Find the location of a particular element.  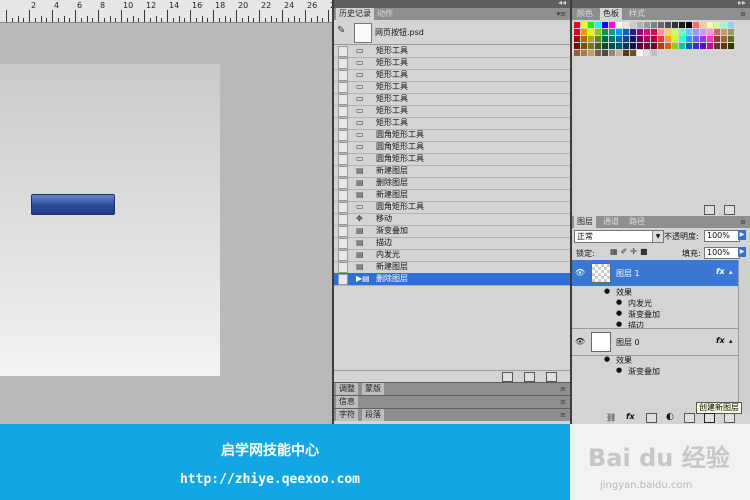

tab-paragraph: 段落 is located at coordinates (373, 415).